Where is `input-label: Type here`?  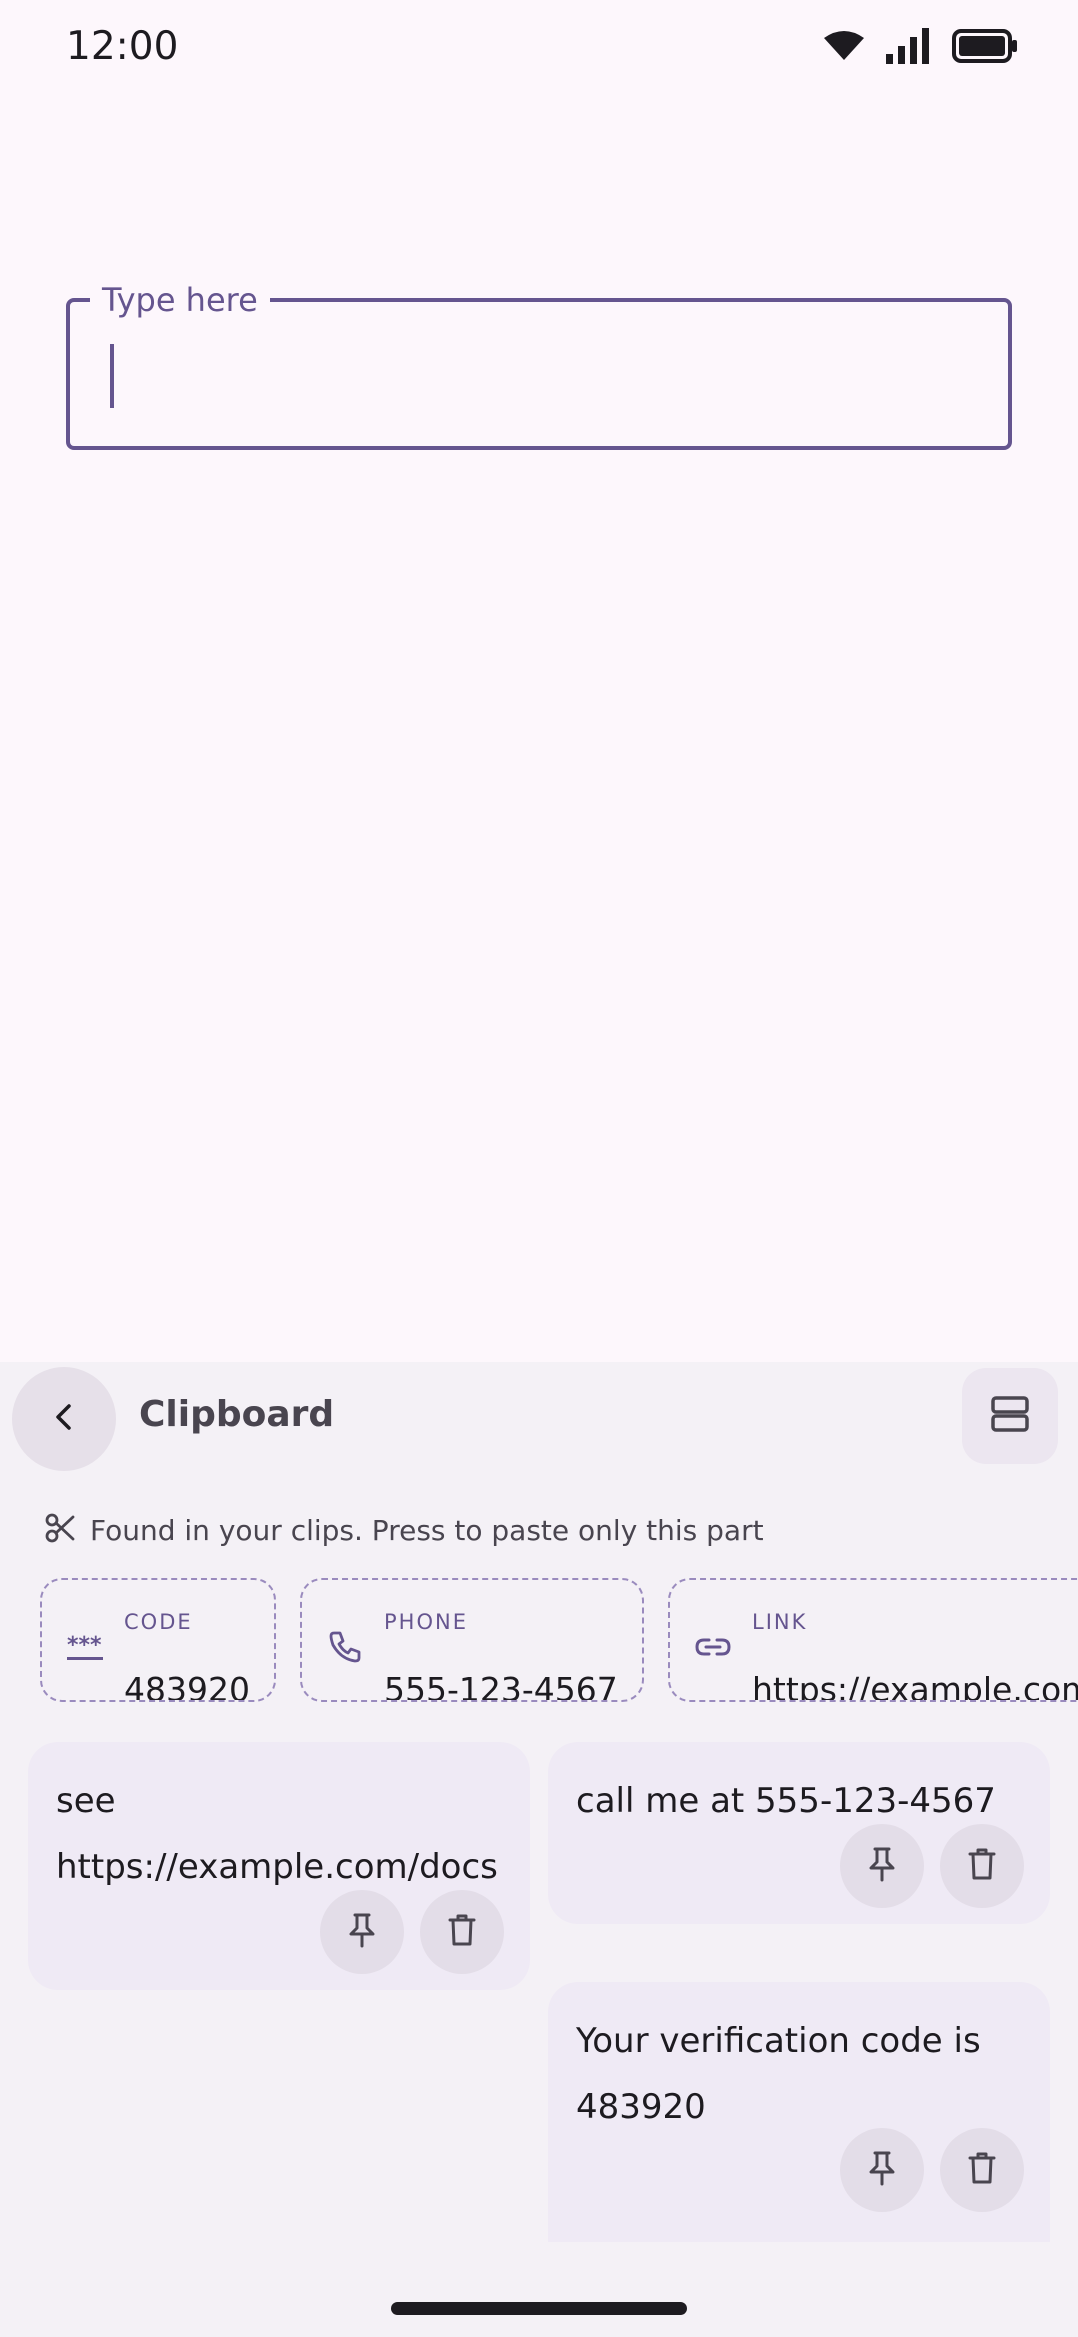
input-label: Type here is located at coordinates (180, 300).